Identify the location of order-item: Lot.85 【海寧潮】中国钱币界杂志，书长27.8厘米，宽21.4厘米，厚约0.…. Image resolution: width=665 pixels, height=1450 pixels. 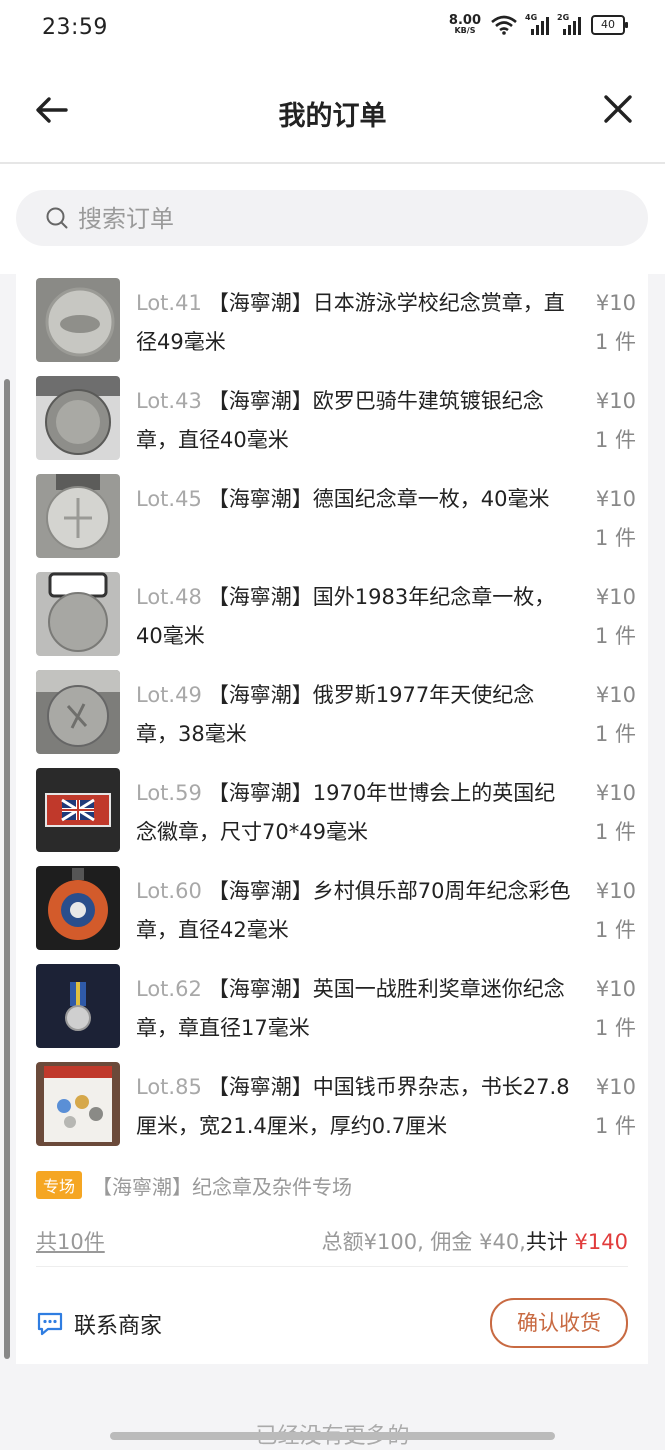
(336, 1104).